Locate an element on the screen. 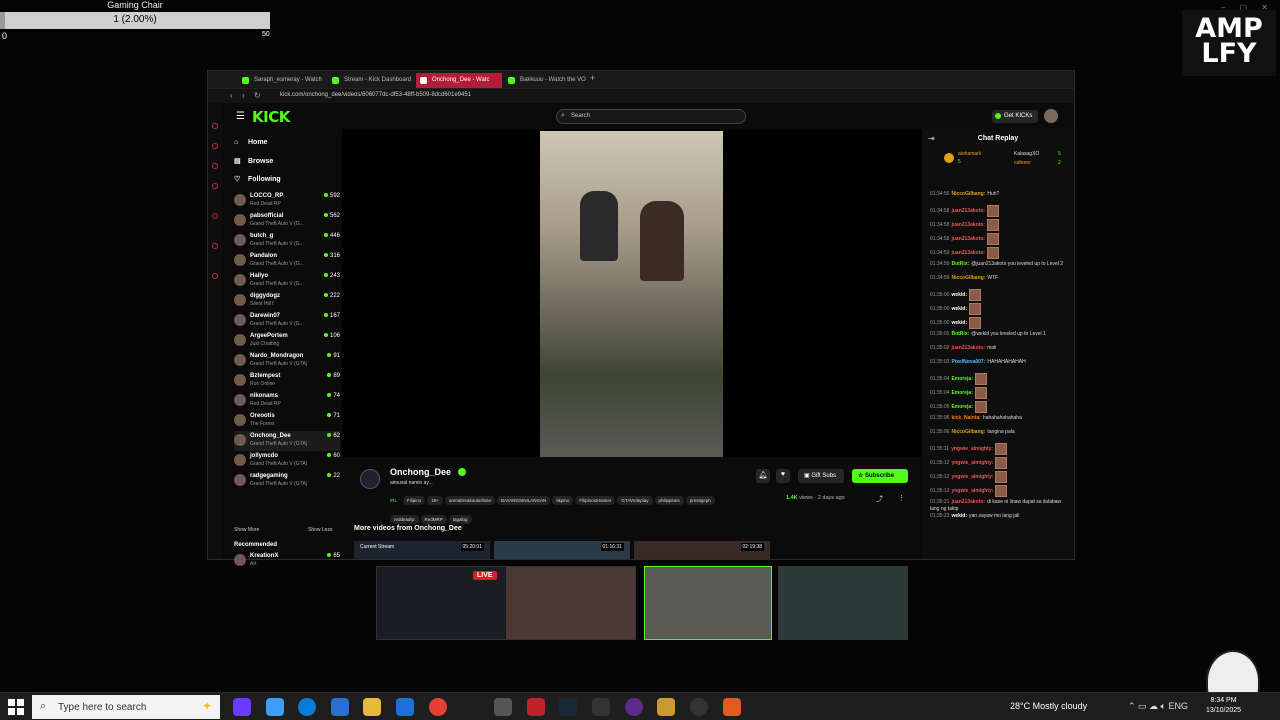 This screenshot has width=1280, height=720. new-tab-icon: + is located at coordinates (592, 78).